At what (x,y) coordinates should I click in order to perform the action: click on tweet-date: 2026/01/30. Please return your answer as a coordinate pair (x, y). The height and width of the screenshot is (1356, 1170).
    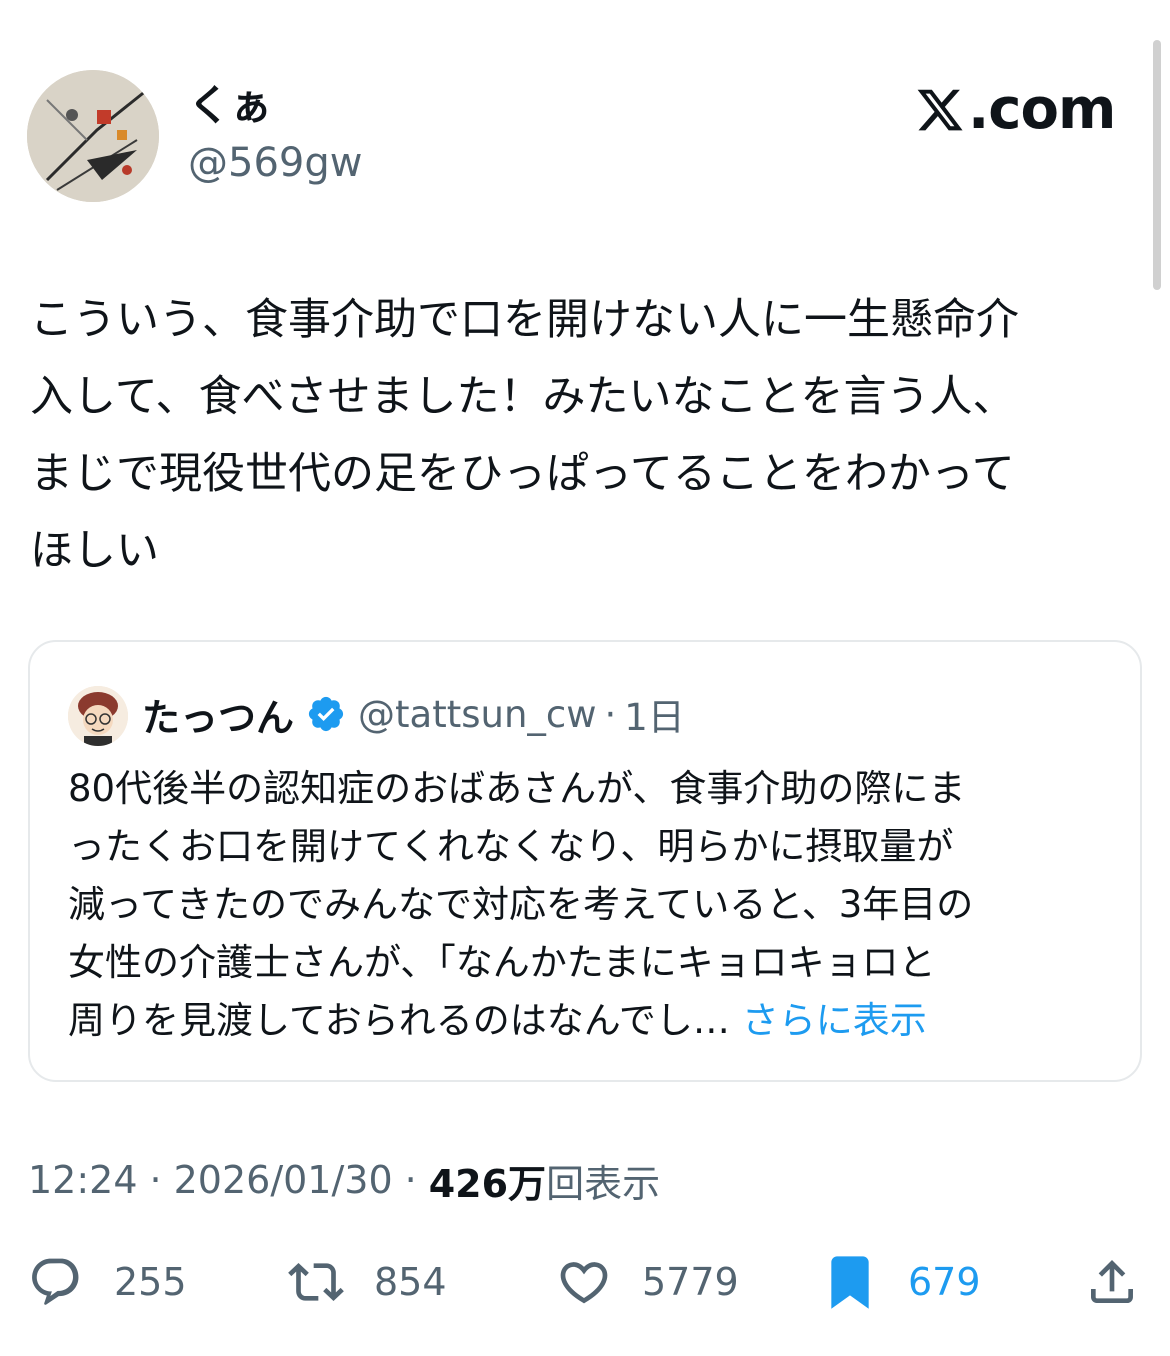
    Looking at the image, I should click on (283, 1180).